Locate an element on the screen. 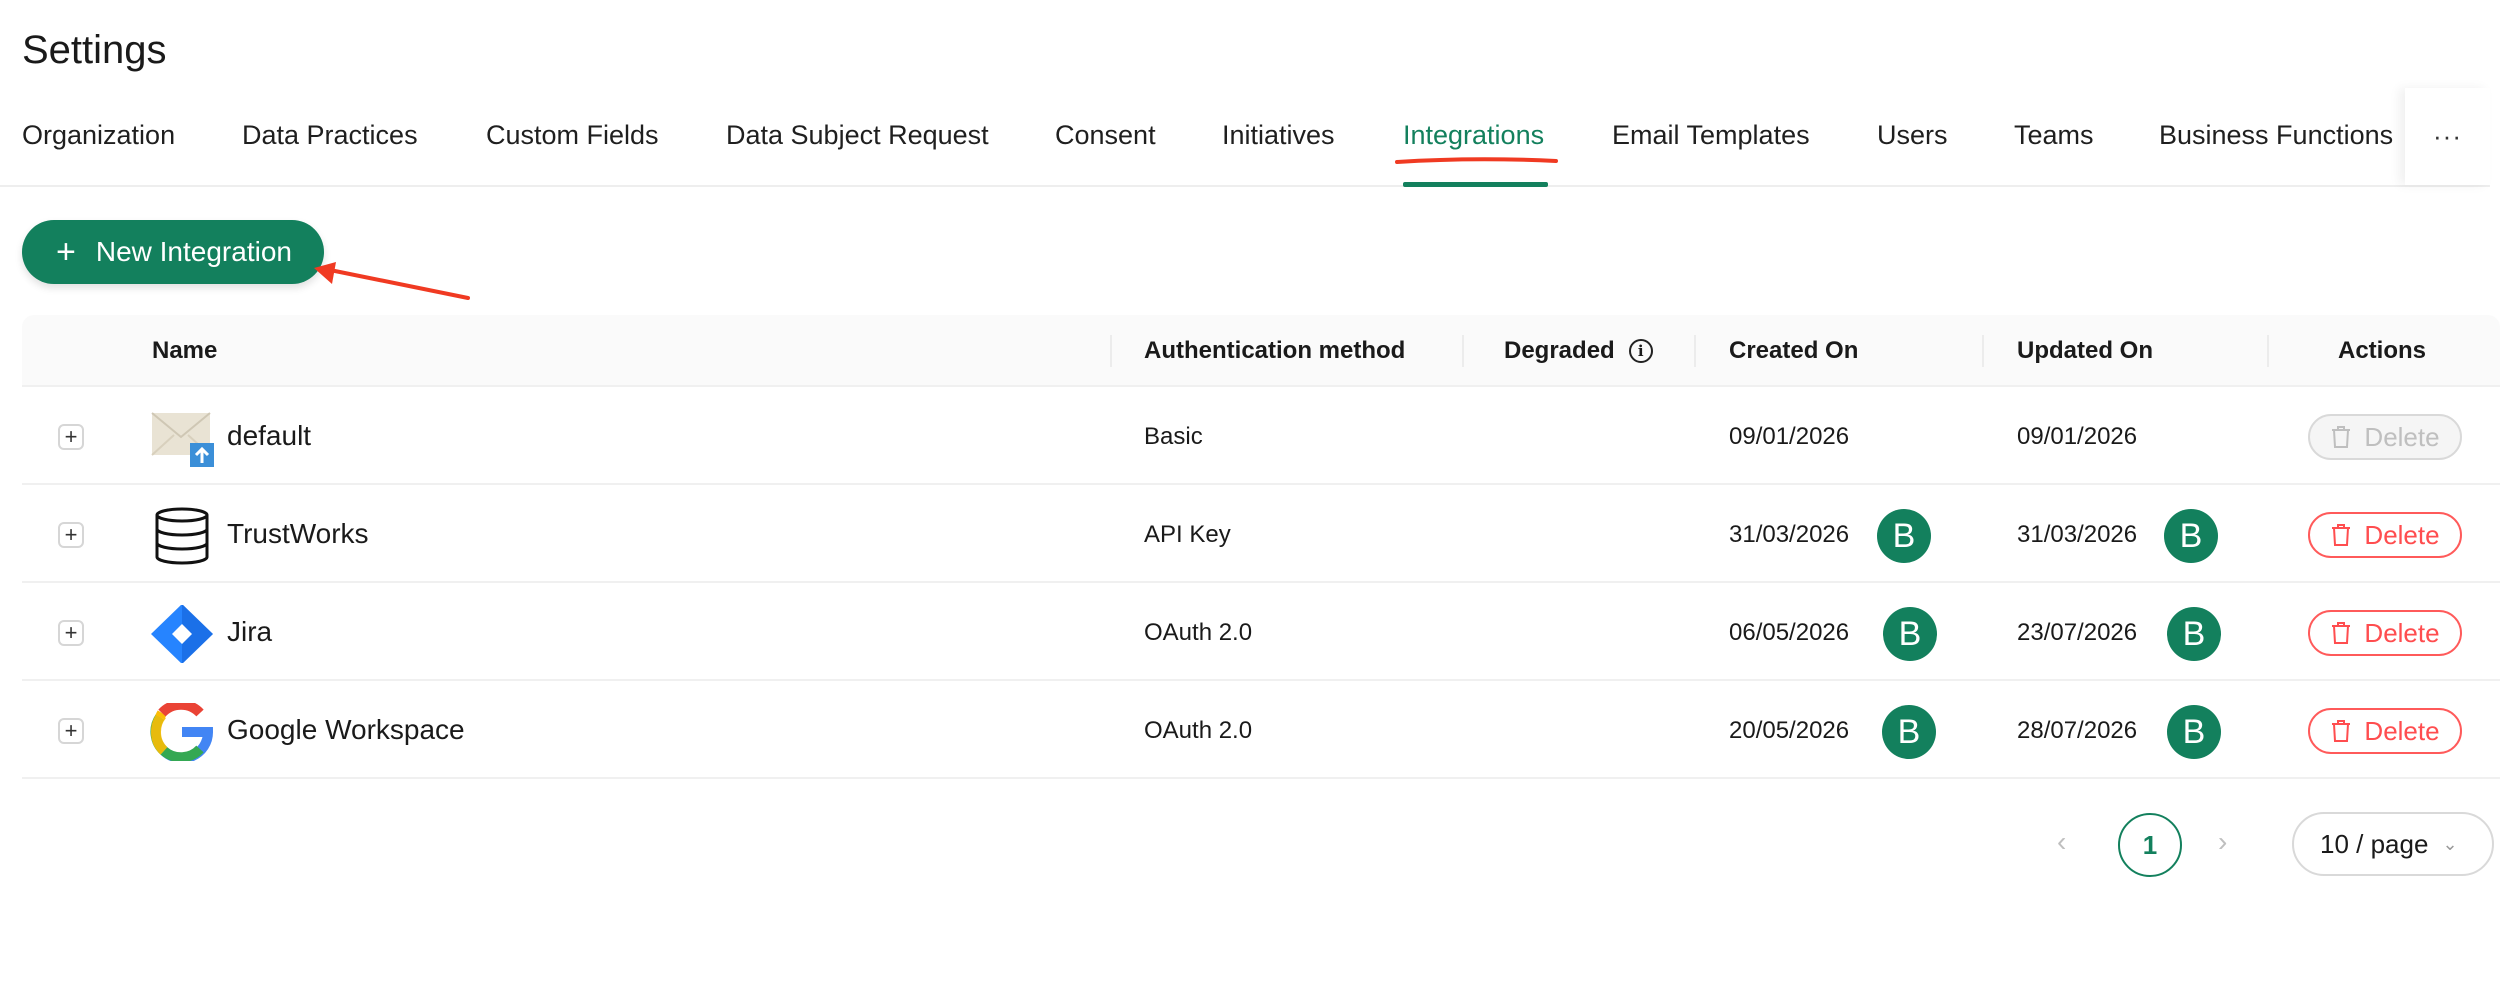 This screenshot has width=2514, height=1000. updated-date: 23/07/2026 is located at coordinates (2077, 632).